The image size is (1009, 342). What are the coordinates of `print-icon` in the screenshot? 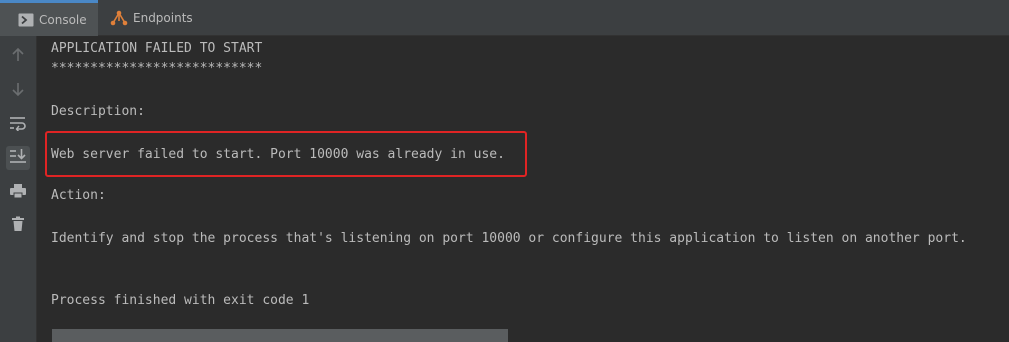 It's located at (18, 193).